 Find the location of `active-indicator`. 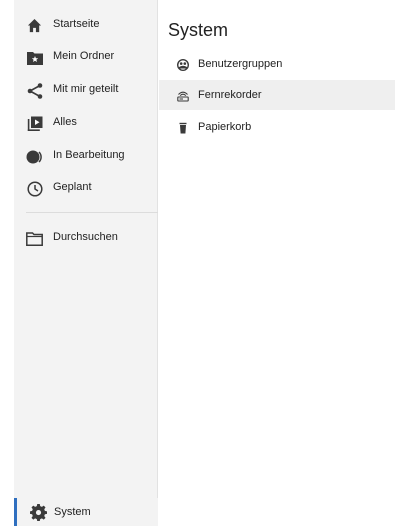

active-indicator is located at coordinates (15, 512).